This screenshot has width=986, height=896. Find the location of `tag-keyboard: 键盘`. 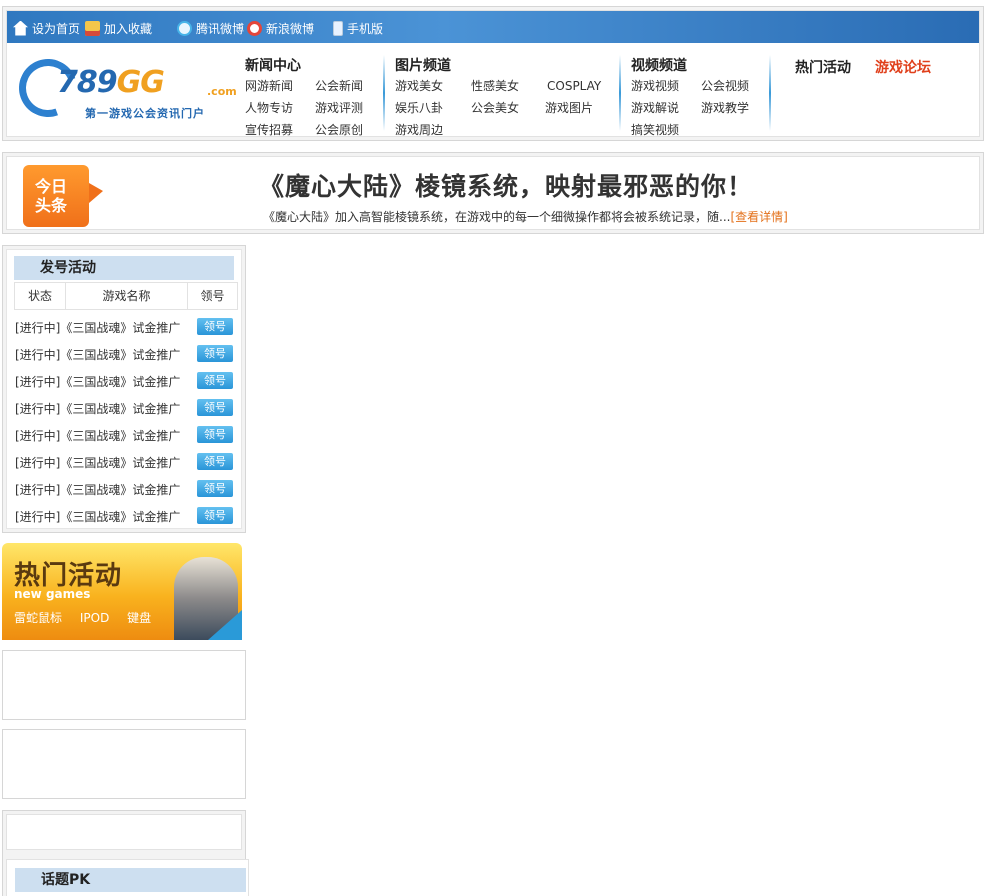

tag-keyboard: 键盘 is located at coordinates (139, 618).